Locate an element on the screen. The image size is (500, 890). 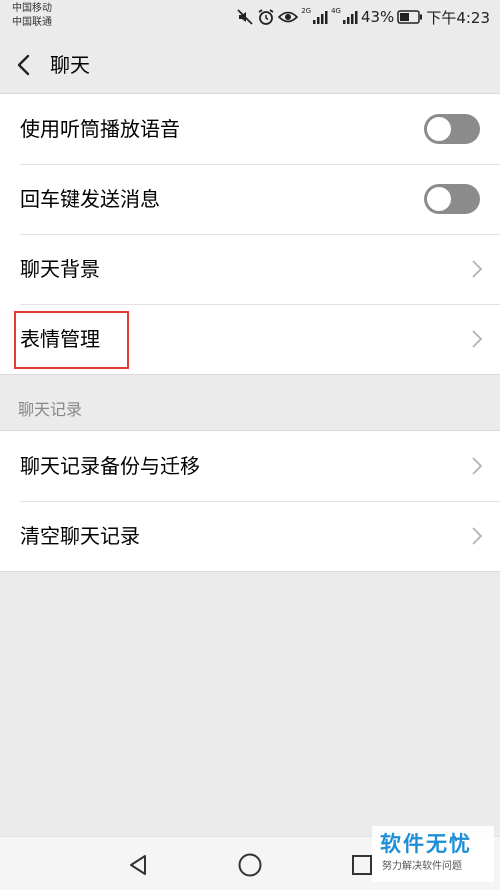
chat-background-label: 聊天背景 is located at coordinates (60, 269).